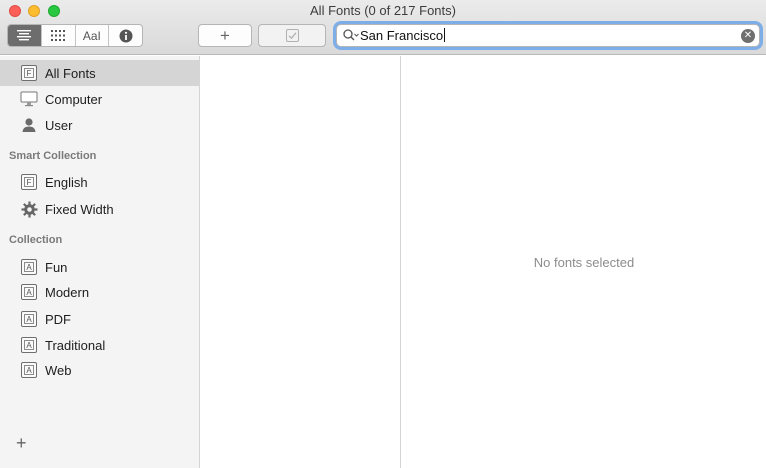 The image size is (766, 468). I want to click on search-value: San Francisco, so click(402, 35).